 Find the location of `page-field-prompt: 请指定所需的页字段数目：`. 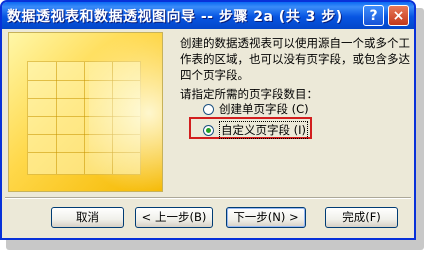

page-field-prompt: 请指定所需的页字段数目： is located at coordinates (249, 94).